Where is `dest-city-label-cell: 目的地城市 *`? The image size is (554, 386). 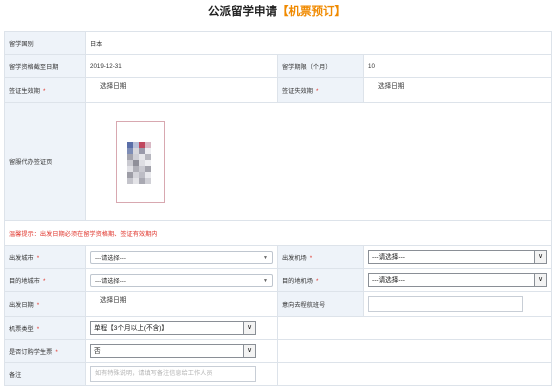
dest-city-label-cell: 目的地城市 * is located at coordinates (45, 280).